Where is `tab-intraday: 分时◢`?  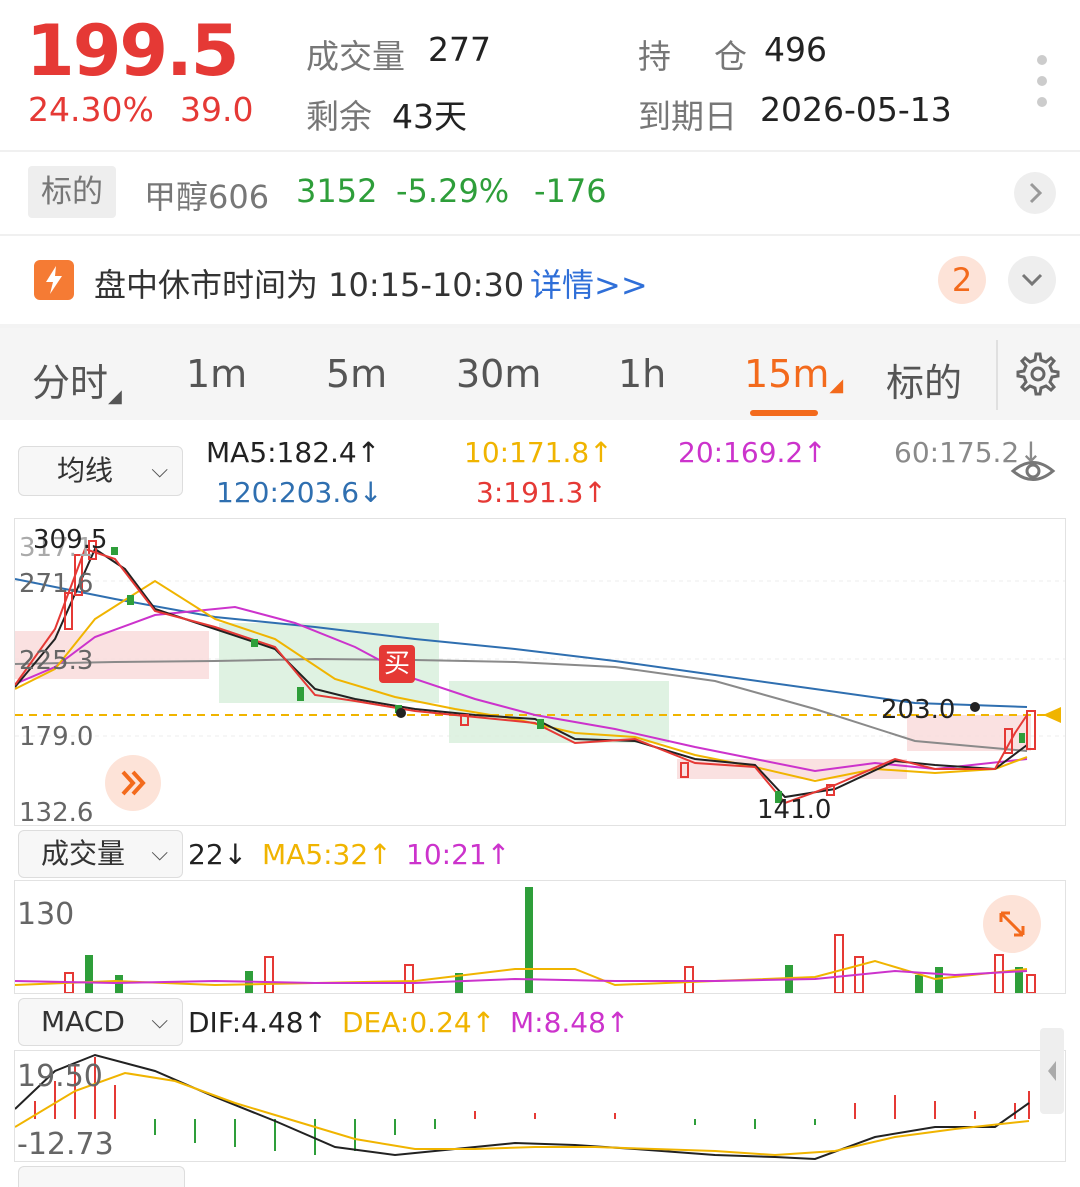
tab-intraday: 分时◢ is located at coordinates (77, 379).